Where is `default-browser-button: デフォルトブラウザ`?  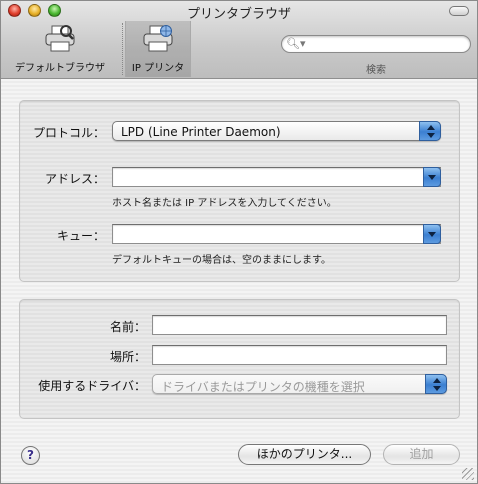 default-browser-button: デフォルトブラウザ is located at coordinates (60, 49).